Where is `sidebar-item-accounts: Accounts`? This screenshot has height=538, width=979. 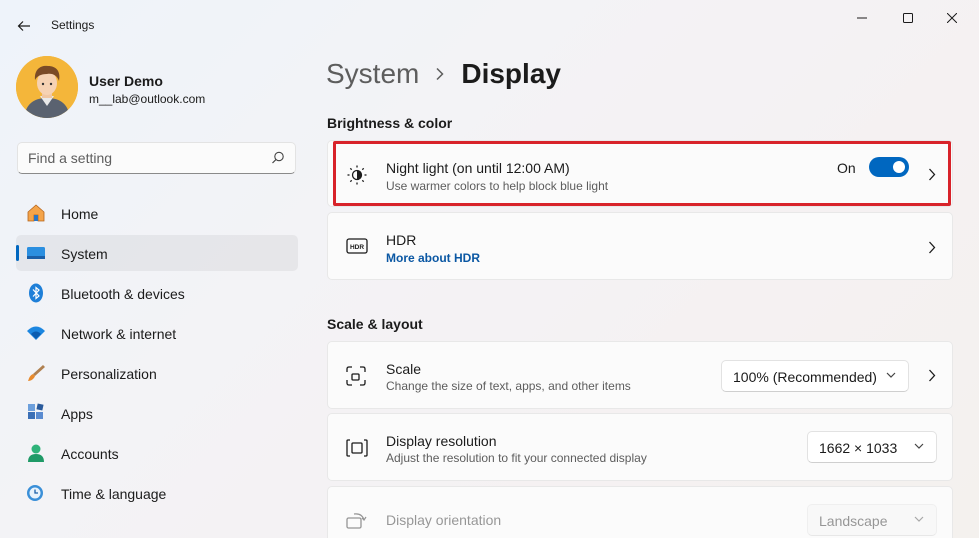
sidebar-item-accounts: Accounts is located at coordinates (157, 453).